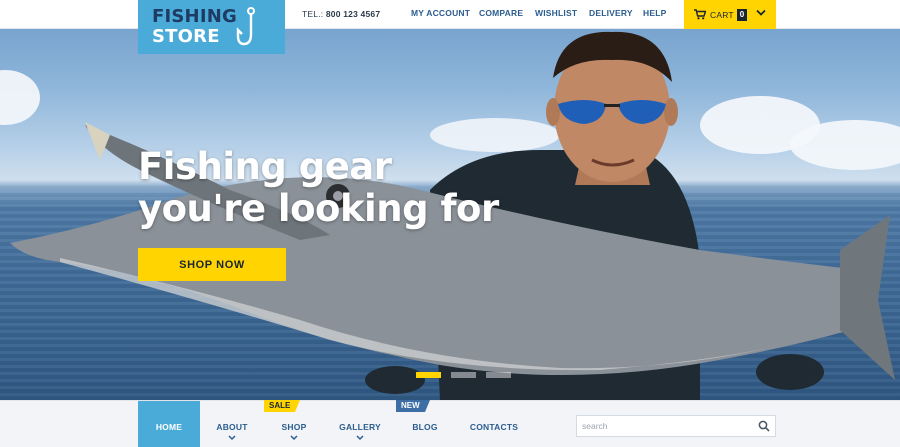  I want to click on hero-heading-line2: you're looking for, so click(318, 208).